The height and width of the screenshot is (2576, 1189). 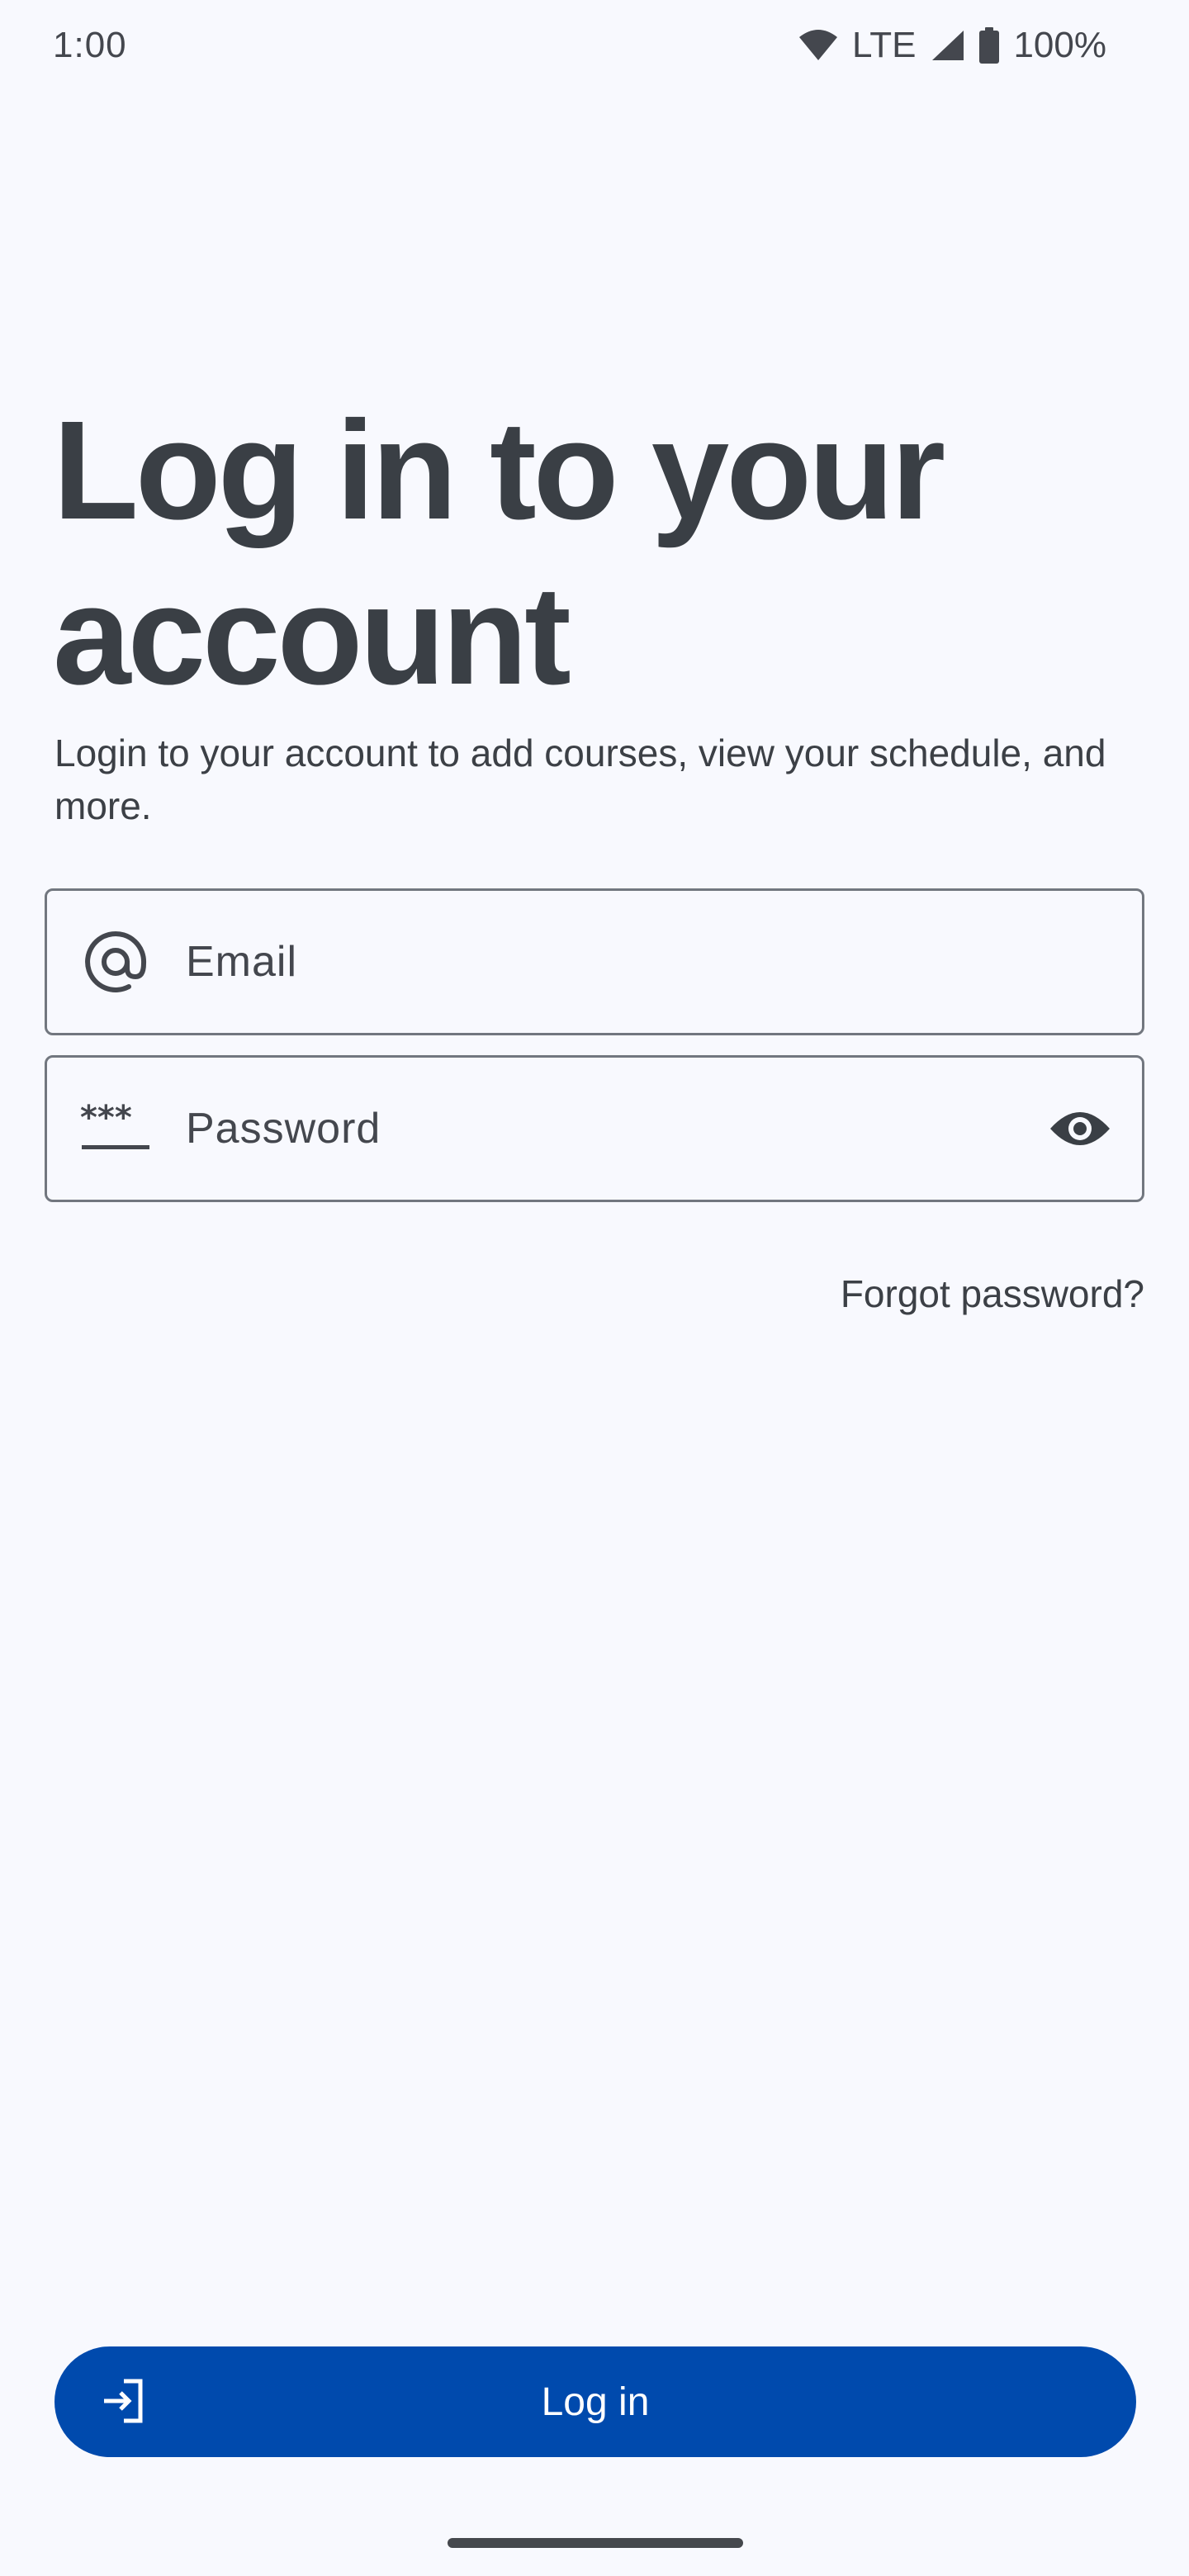 What do you see at coordinates (884, 45) in the screenshot?
I see `network-label: LTE` at bounding box center [884, 45].